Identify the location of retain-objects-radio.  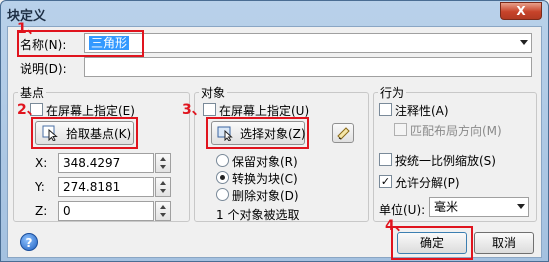
(222, 160).